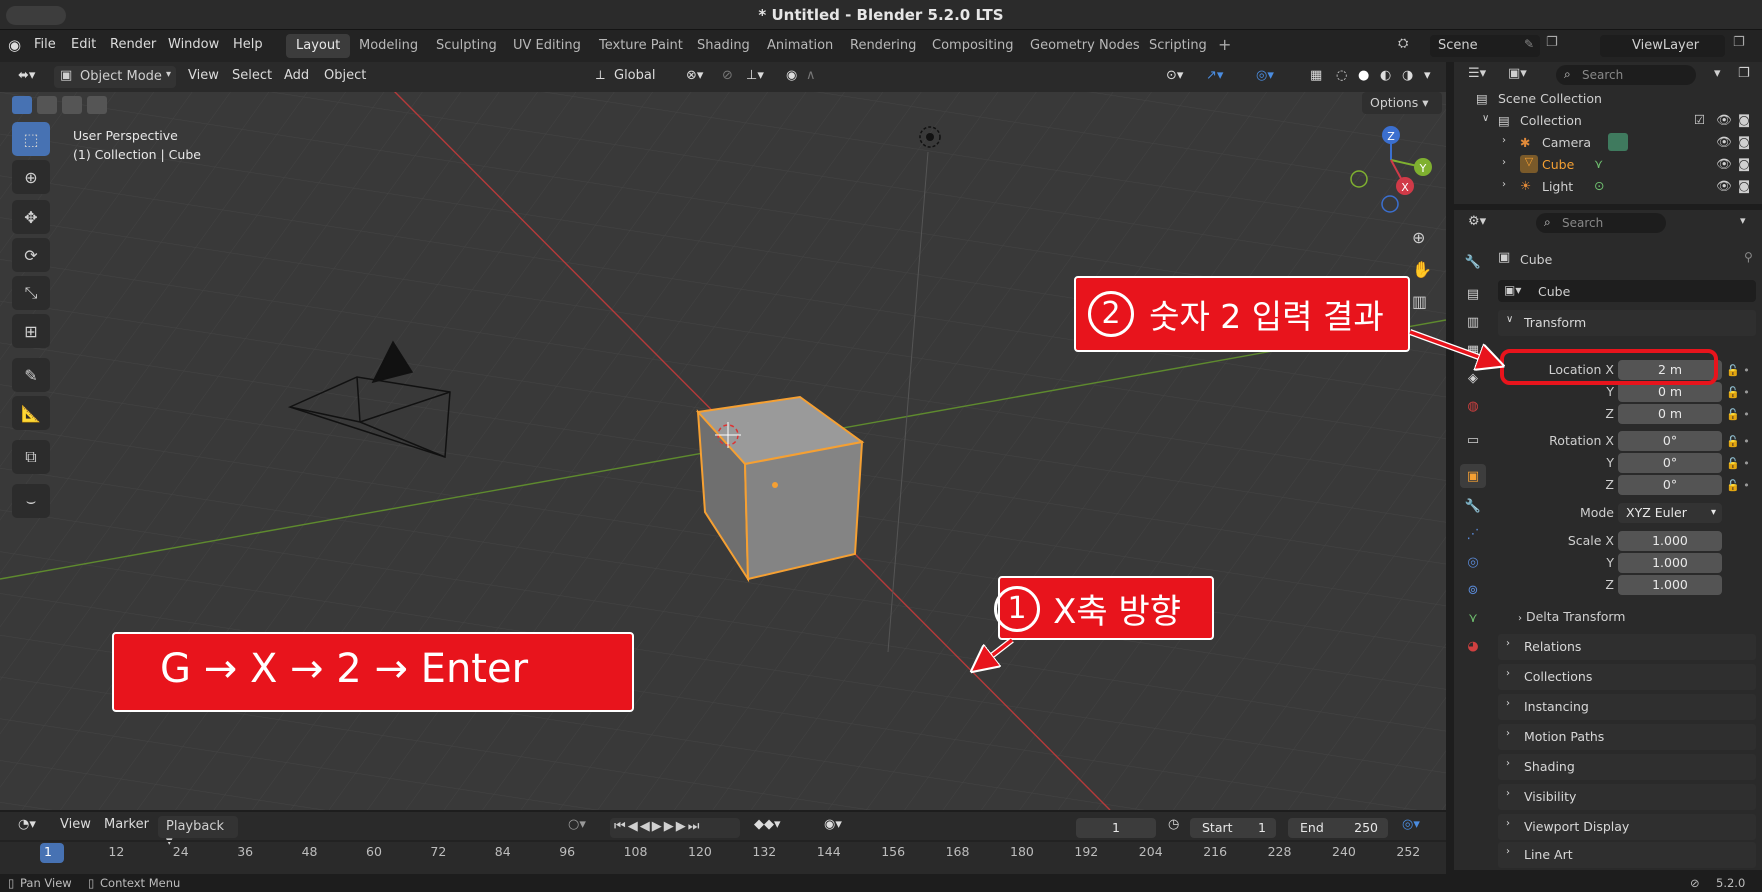 This screenshot has width=1762, height=892. What do you see at coordinates (31, 375) in the screenshot?
I see `annotate-tool-icon: ✎` at bounding box center [31, 375].